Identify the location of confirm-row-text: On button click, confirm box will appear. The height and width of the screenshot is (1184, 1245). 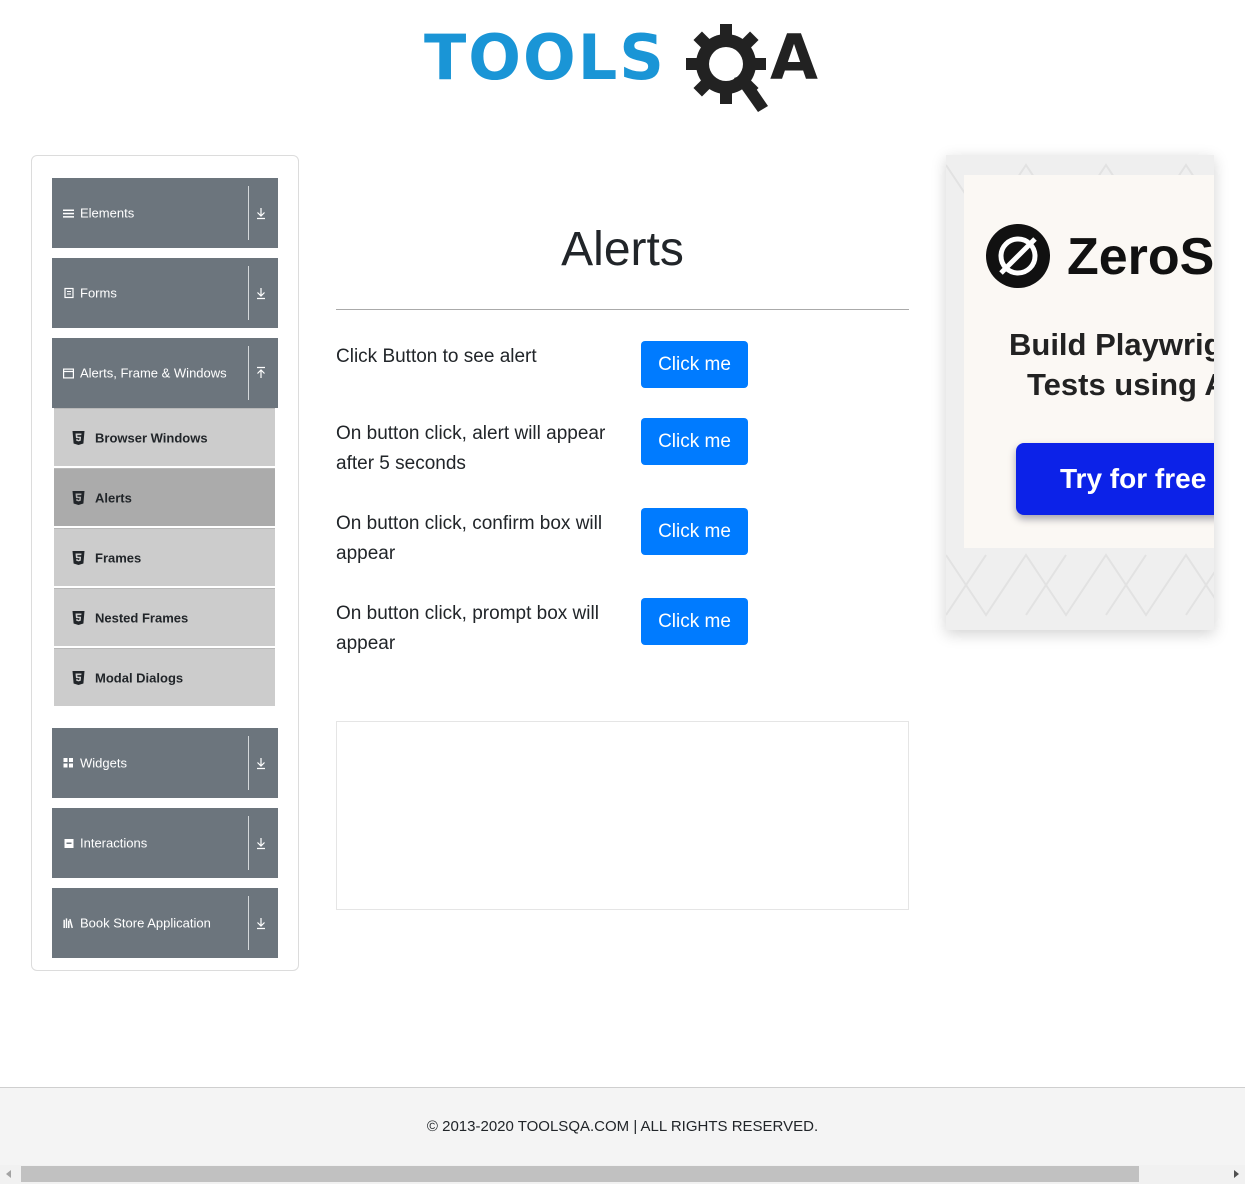
(469, 538).